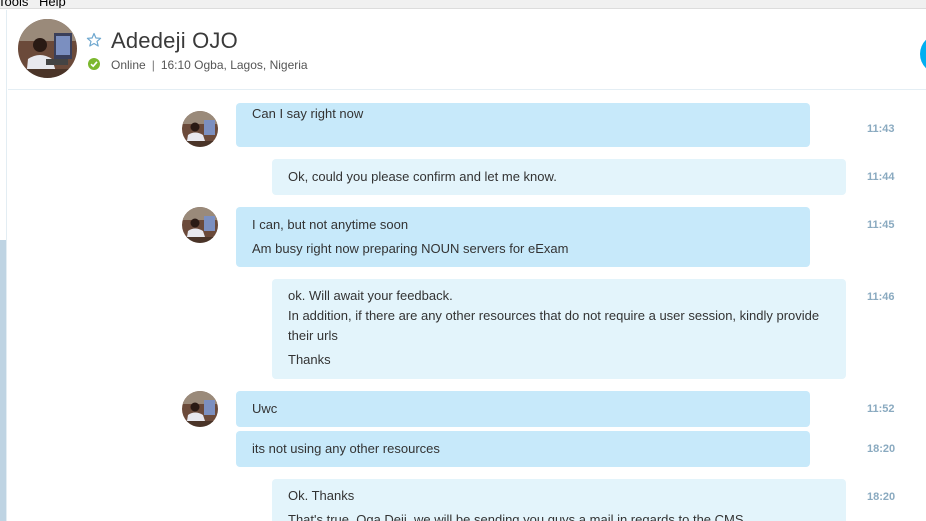  I want to click on message-time: 11:44, so click(881, 177).